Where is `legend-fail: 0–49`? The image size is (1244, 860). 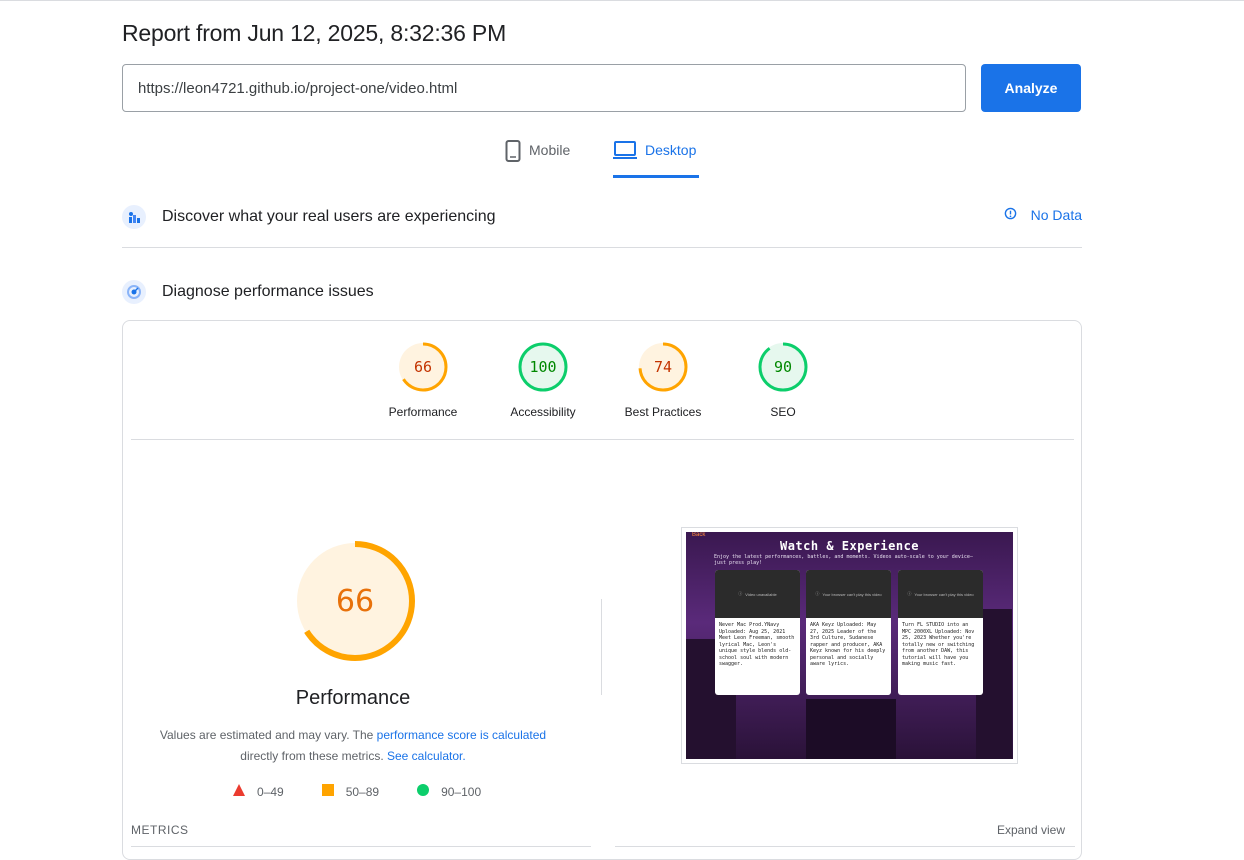 legend-fail: 0–49 is located at coordinates (258, 791).